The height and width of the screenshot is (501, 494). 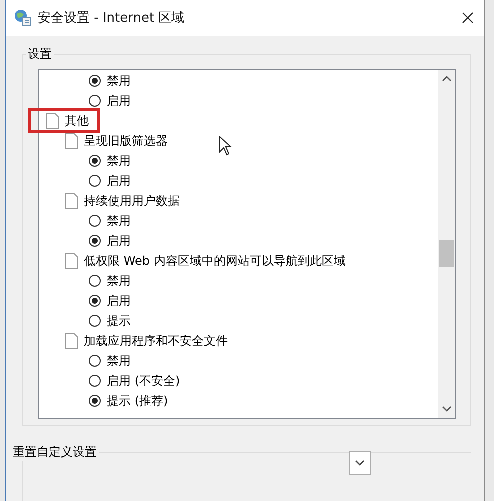 What do you see at coordinates (447, 409) in the screenshot?
I see `scroll-down-icon` at bounding box center [447, 409].